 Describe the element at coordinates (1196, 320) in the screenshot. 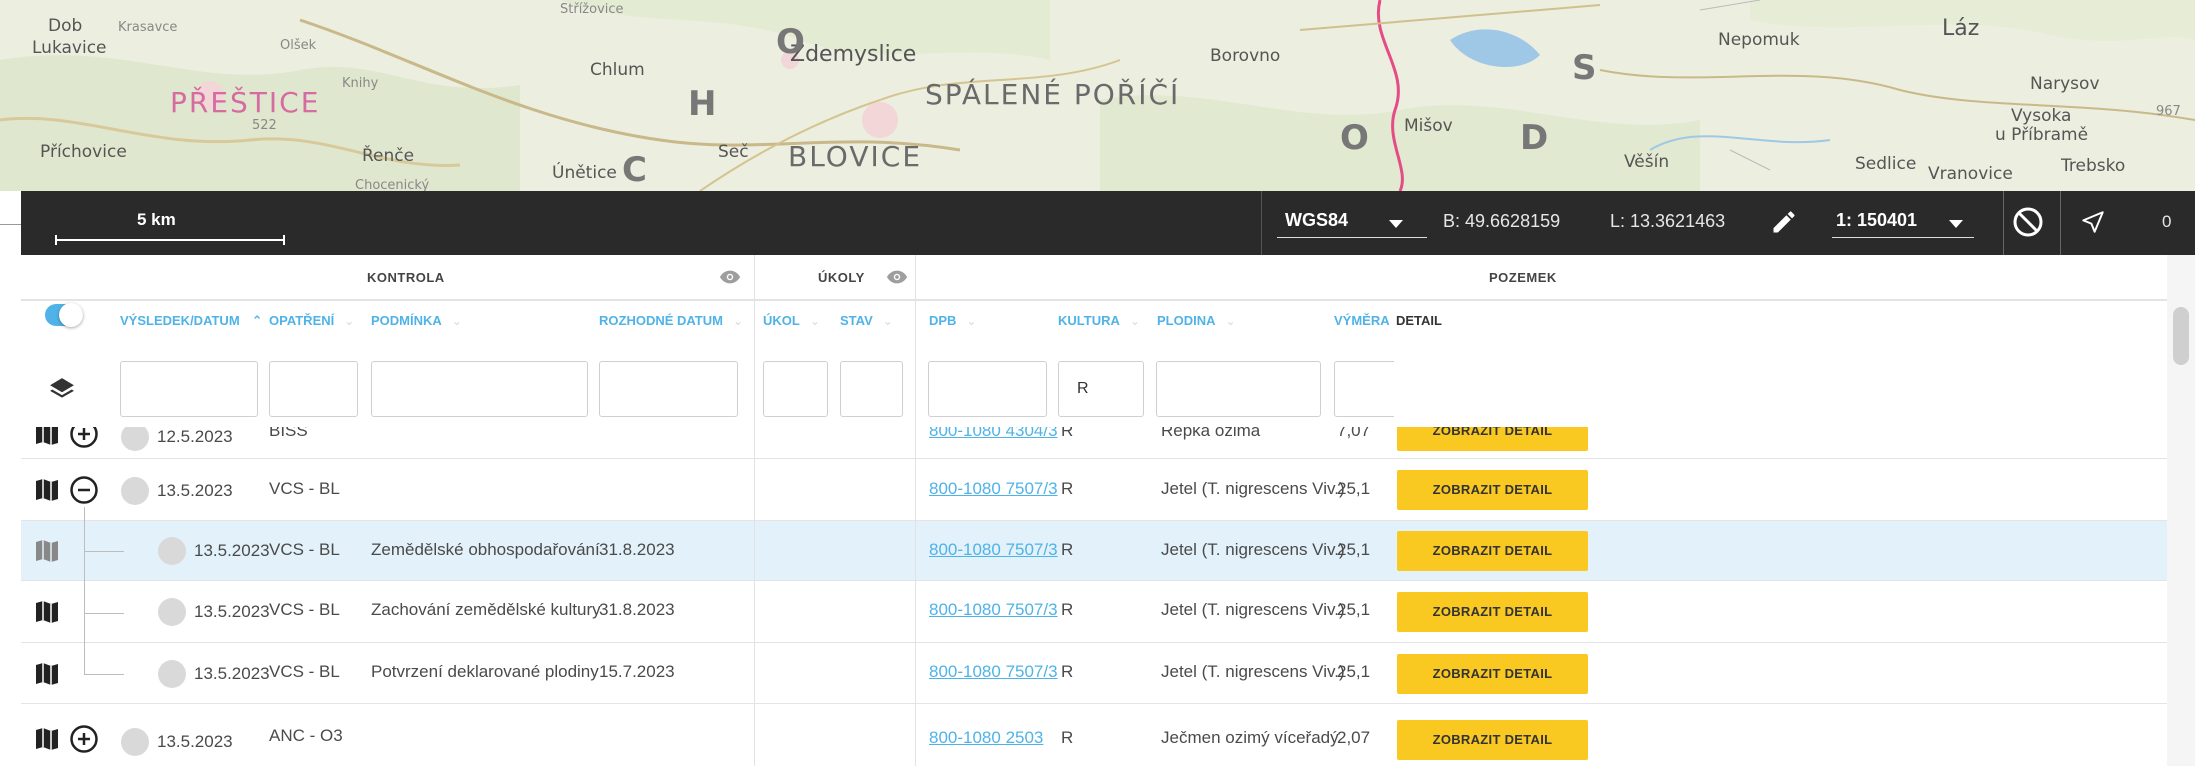

I see `column-header-plodina: PLODINA ⌄` at that location.